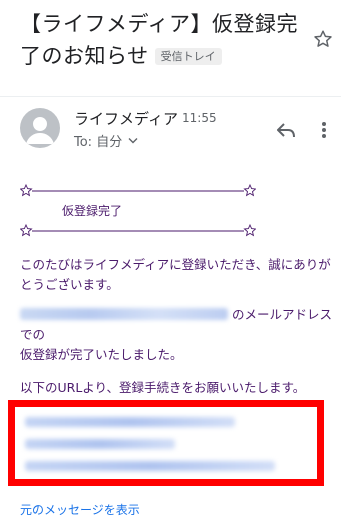 The height and width of the screenshot is (520, 341). What do you see at coordinates (126, 119) in the screenshot?
I see `sender-name: ライフメディア` at bounding box center [126, 119].